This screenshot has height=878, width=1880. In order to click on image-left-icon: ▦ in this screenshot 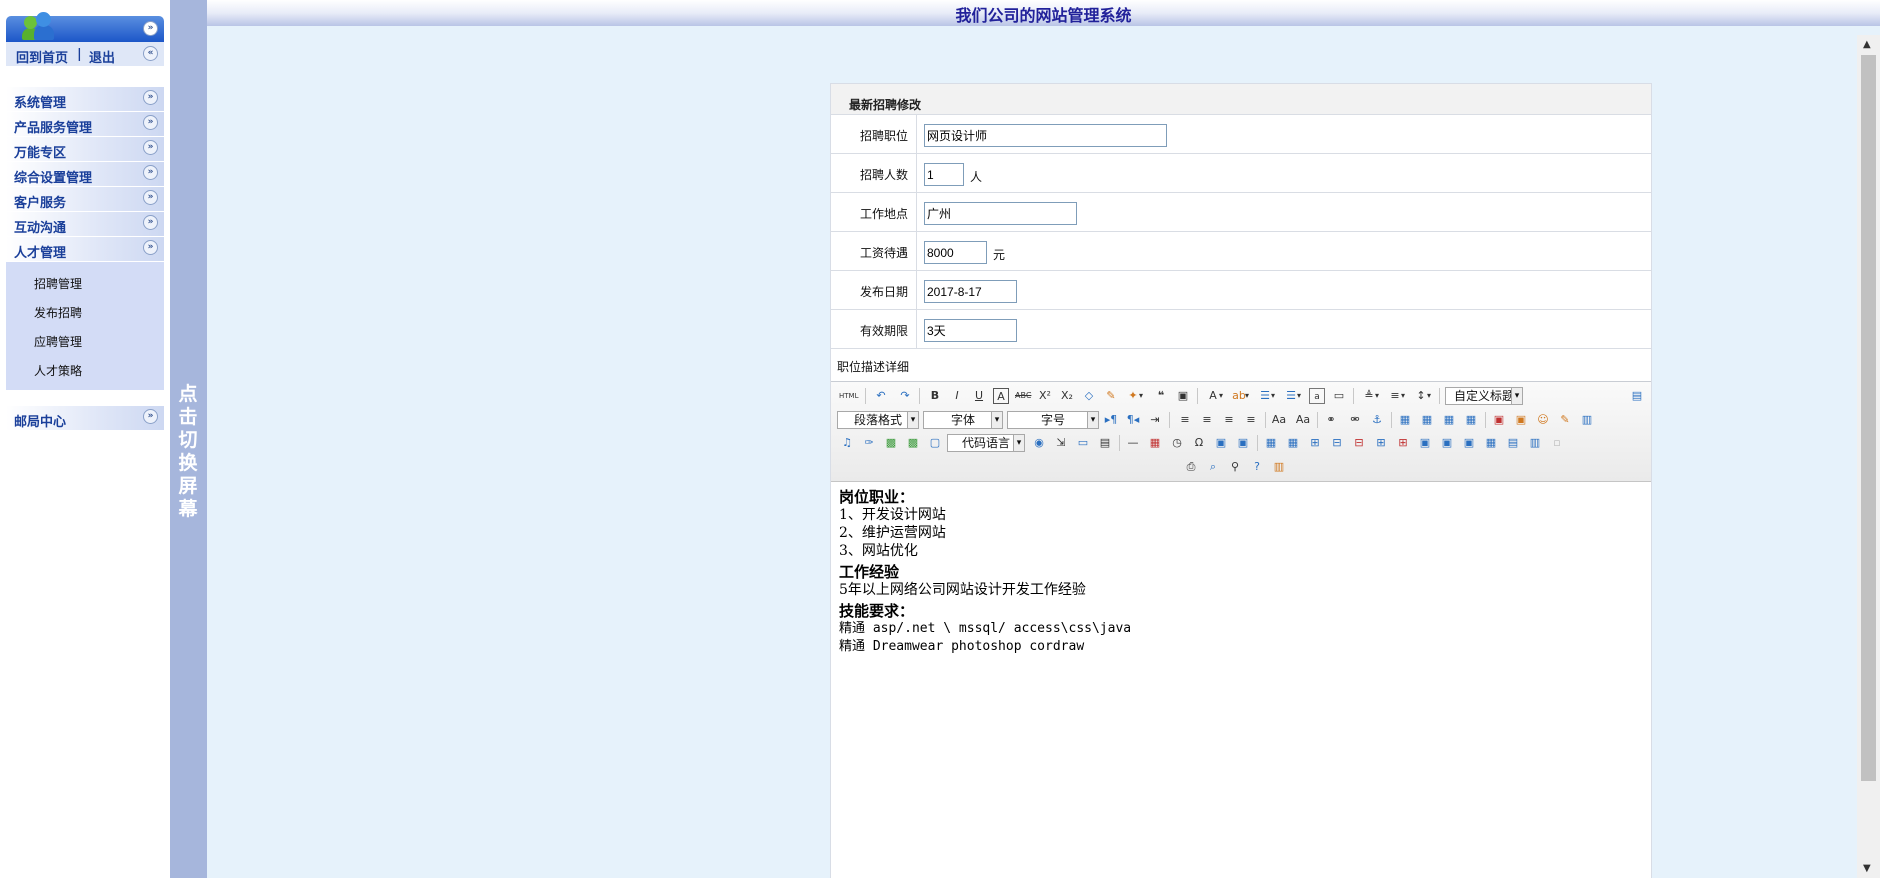, I will do `click(1427, 420)`.